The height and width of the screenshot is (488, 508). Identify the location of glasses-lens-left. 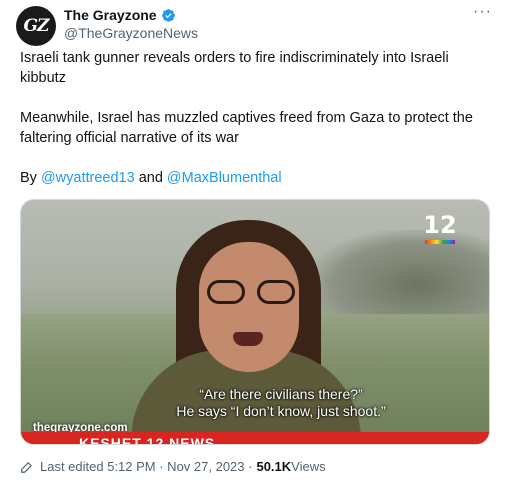
(226, 292).